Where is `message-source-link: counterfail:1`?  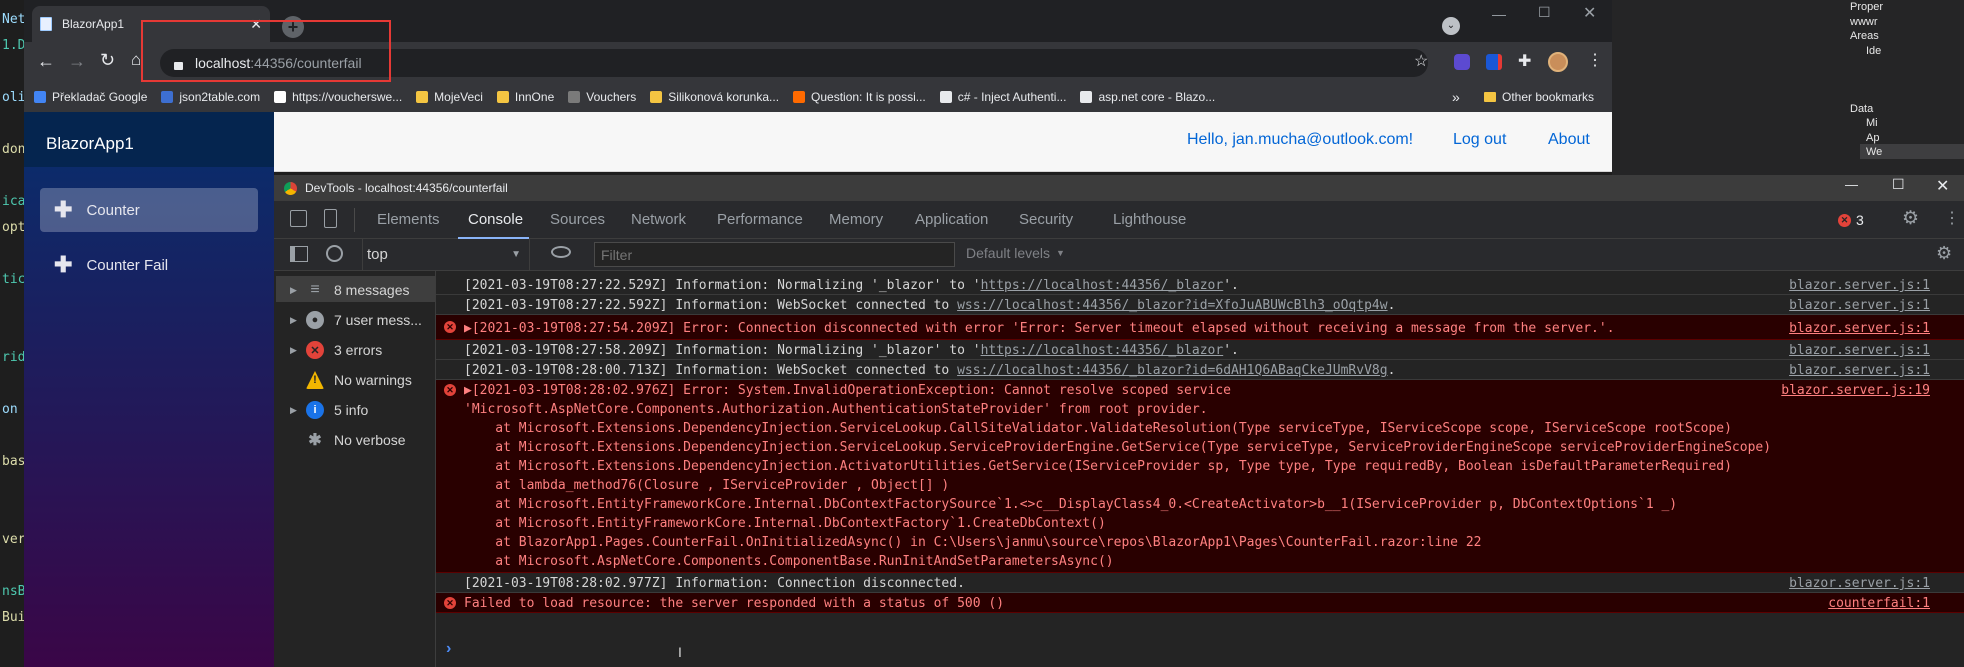
message-source-link: counterfail:1 is located at coordinates (1879, 603).